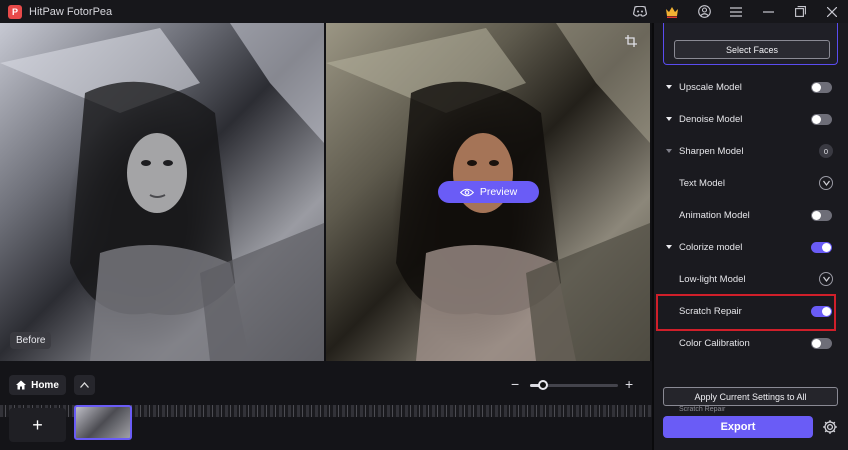 The height and width of the screenshot is (450, 848). I want to click on model-label: Denoise Model, so click(711, 119).